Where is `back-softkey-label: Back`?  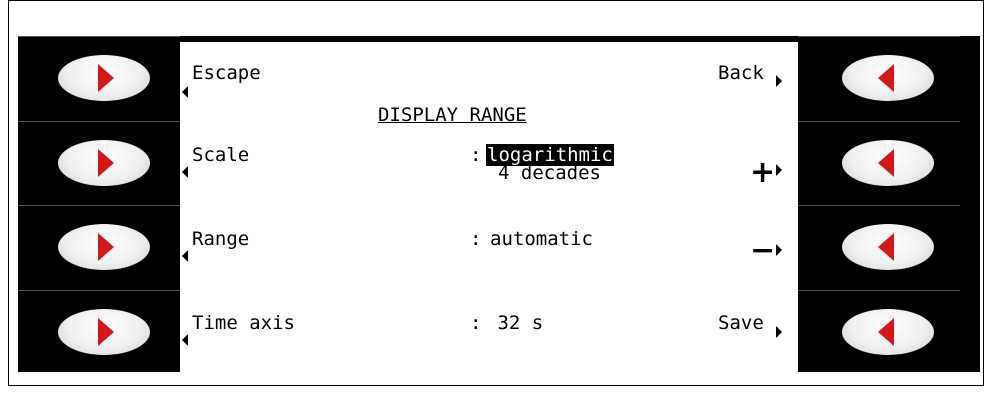
back-softkey-label: Back is located at coordinates (741, 73).